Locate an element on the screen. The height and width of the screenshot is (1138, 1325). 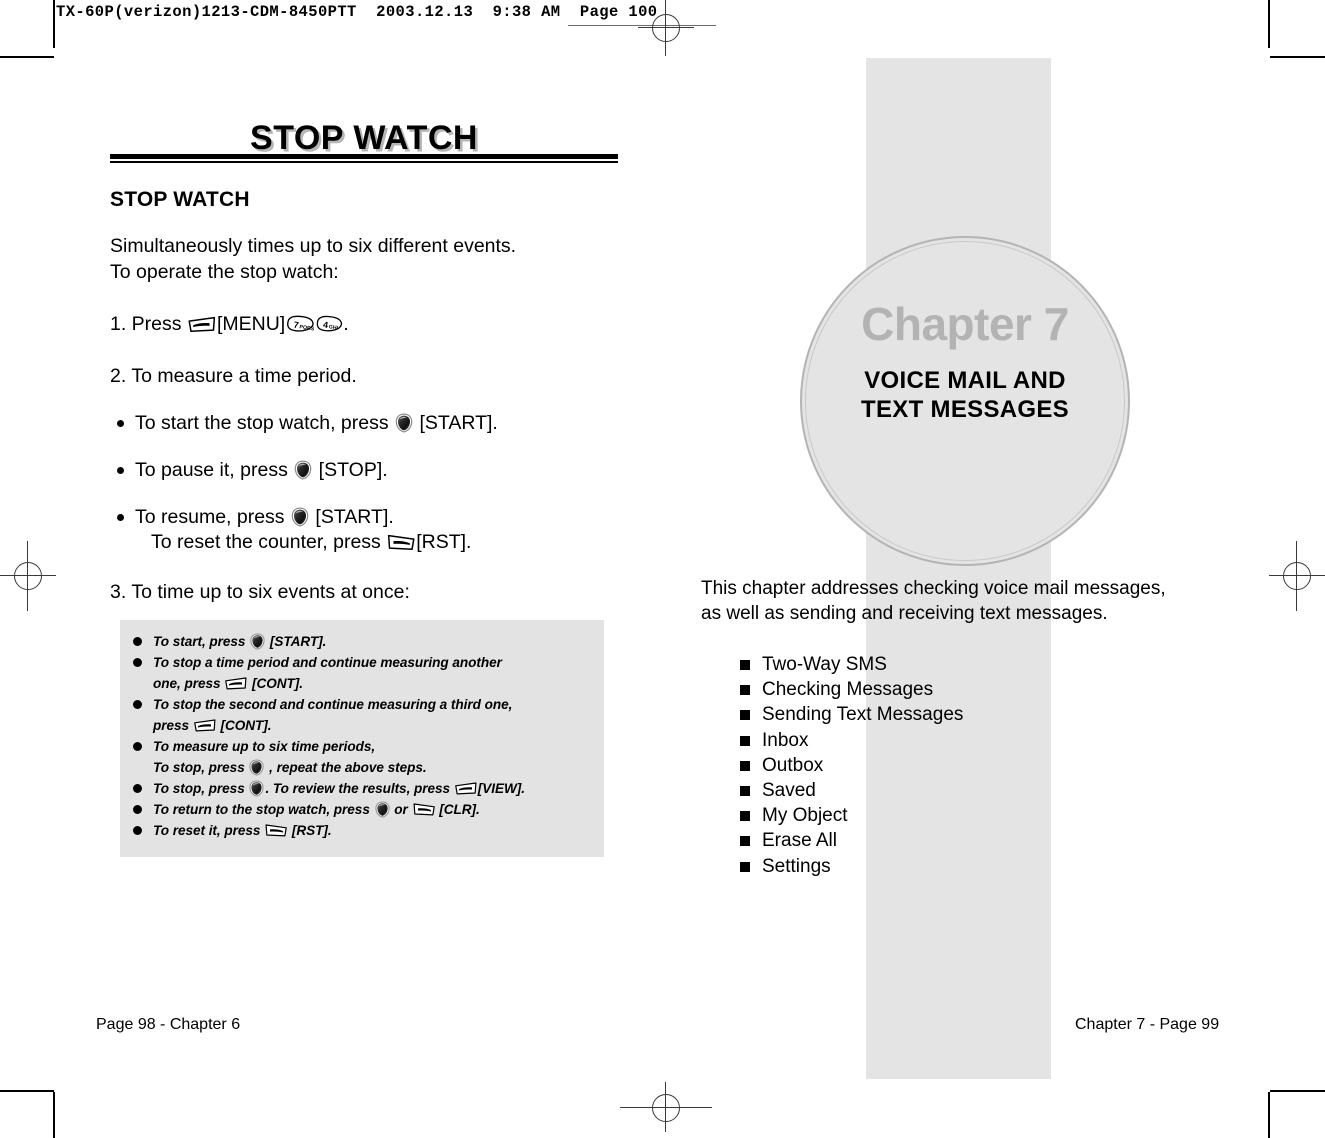
note-3-b2a: press is located at coordinates (173, 725).